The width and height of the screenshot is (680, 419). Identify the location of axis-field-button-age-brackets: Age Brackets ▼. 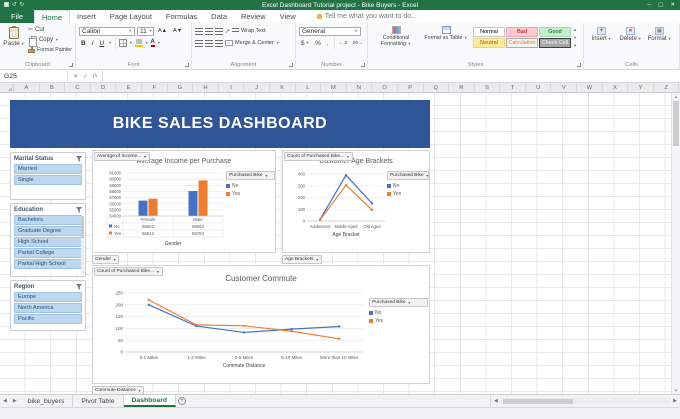
(302, 259).